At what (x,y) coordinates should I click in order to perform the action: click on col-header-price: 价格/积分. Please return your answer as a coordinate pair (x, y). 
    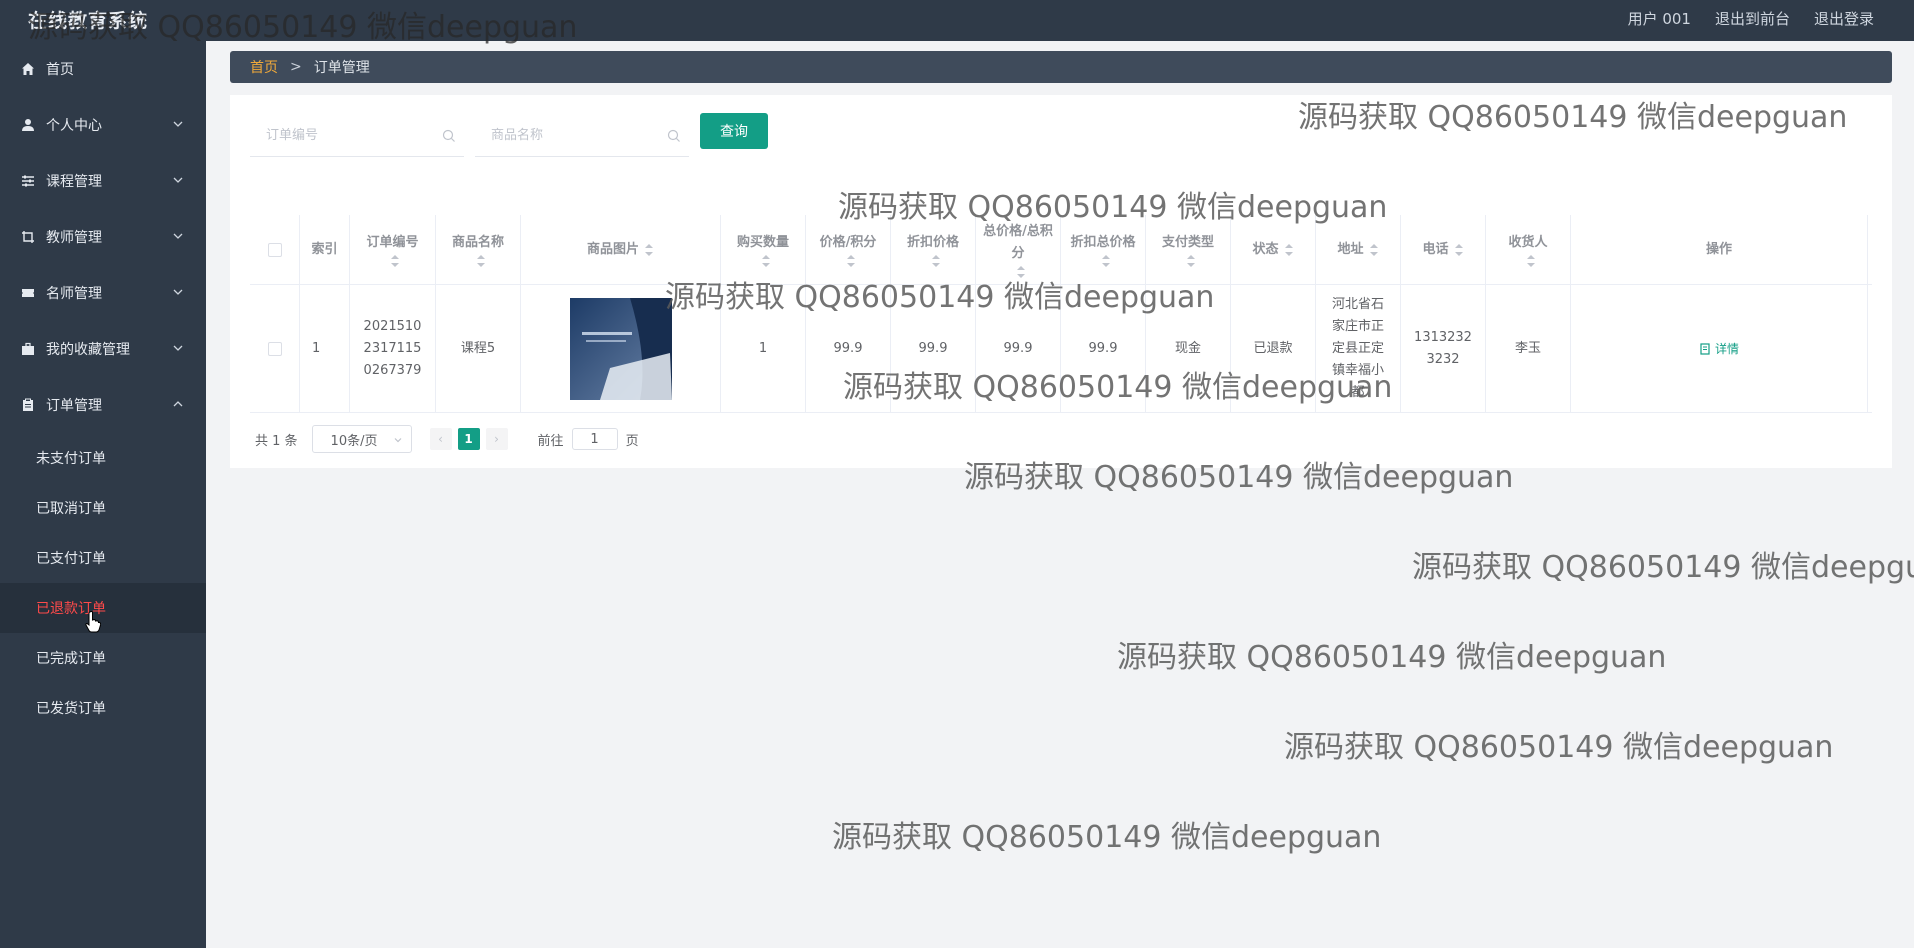
    Looking at the image, I should click on (848, 249).